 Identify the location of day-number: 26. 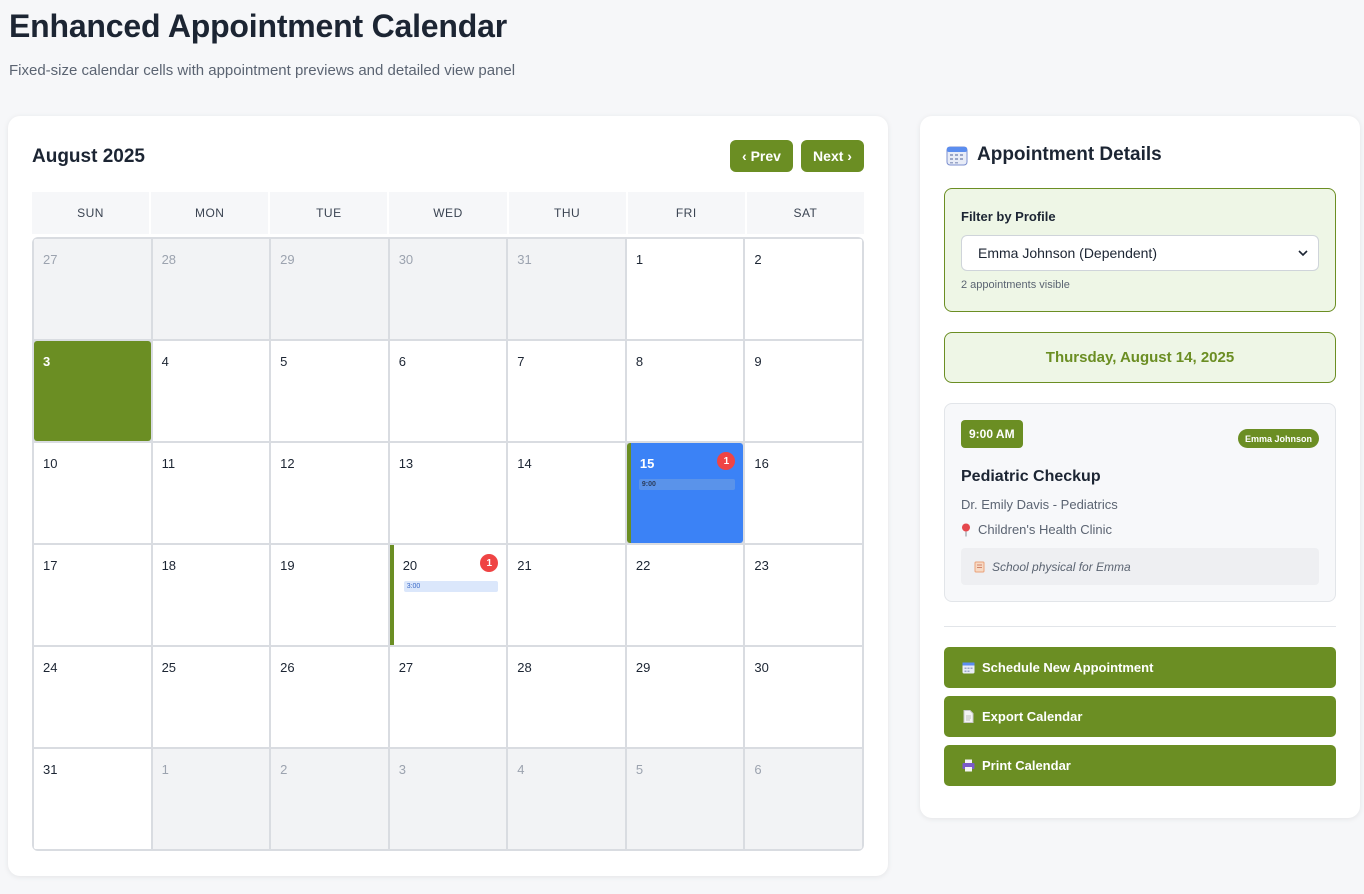
(287, 667).